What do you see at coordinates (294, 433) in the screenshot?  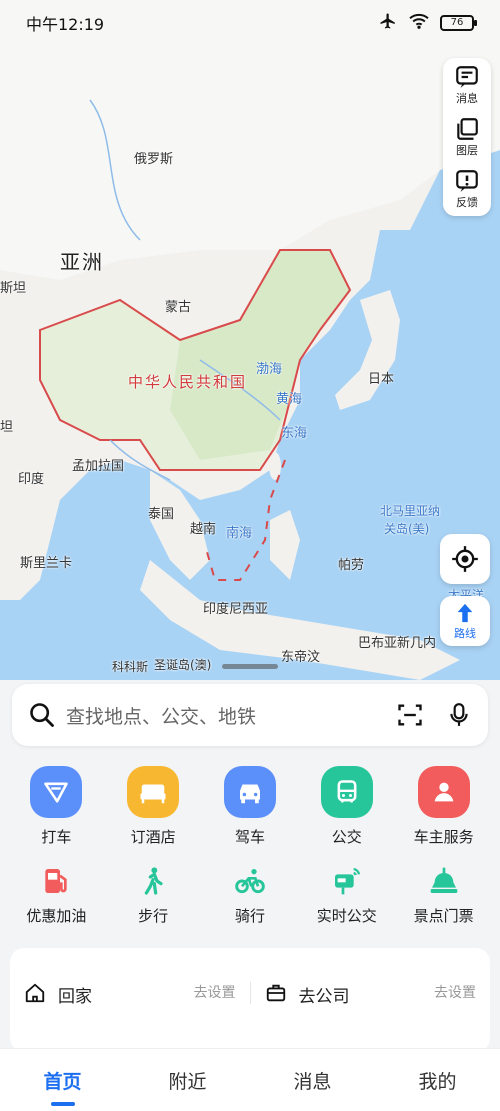 I see `map-label-east-sea: 东海` at bounding box center [294, 433].